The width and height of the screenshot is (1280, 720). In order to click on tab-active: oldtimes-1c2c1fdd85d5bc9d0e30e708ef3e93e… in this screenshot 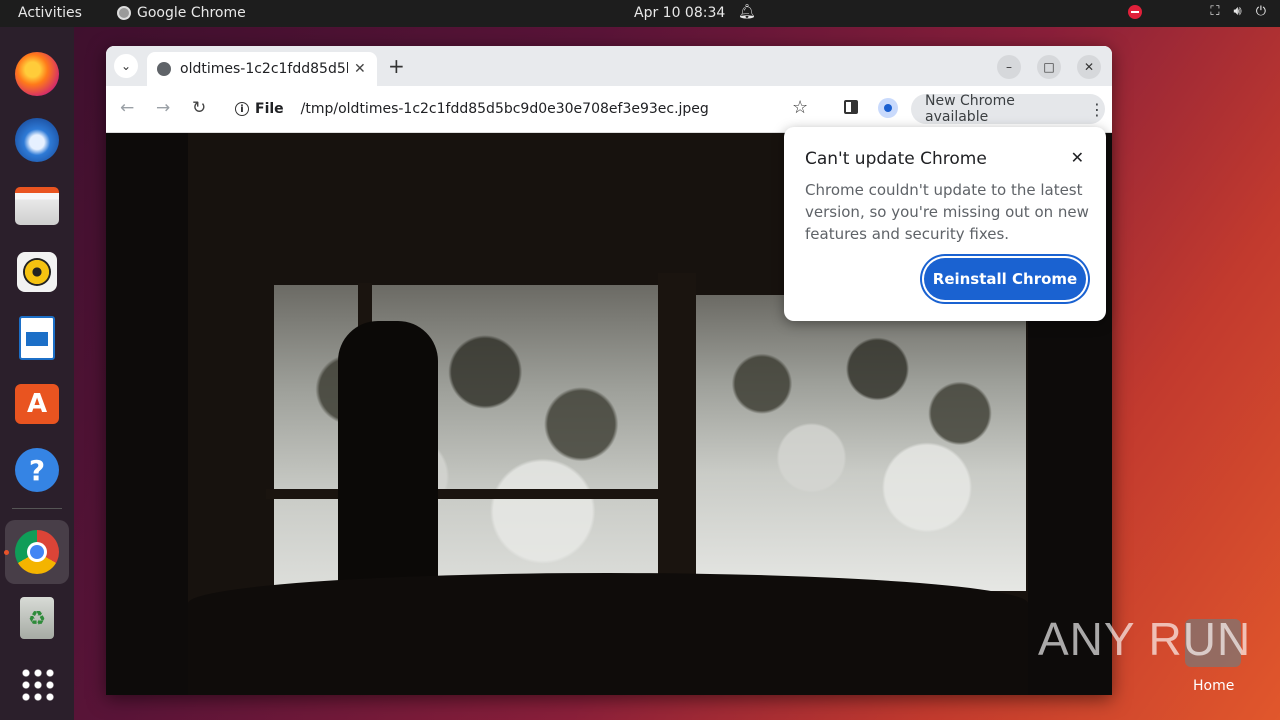, I will do `click(262, 69)`.